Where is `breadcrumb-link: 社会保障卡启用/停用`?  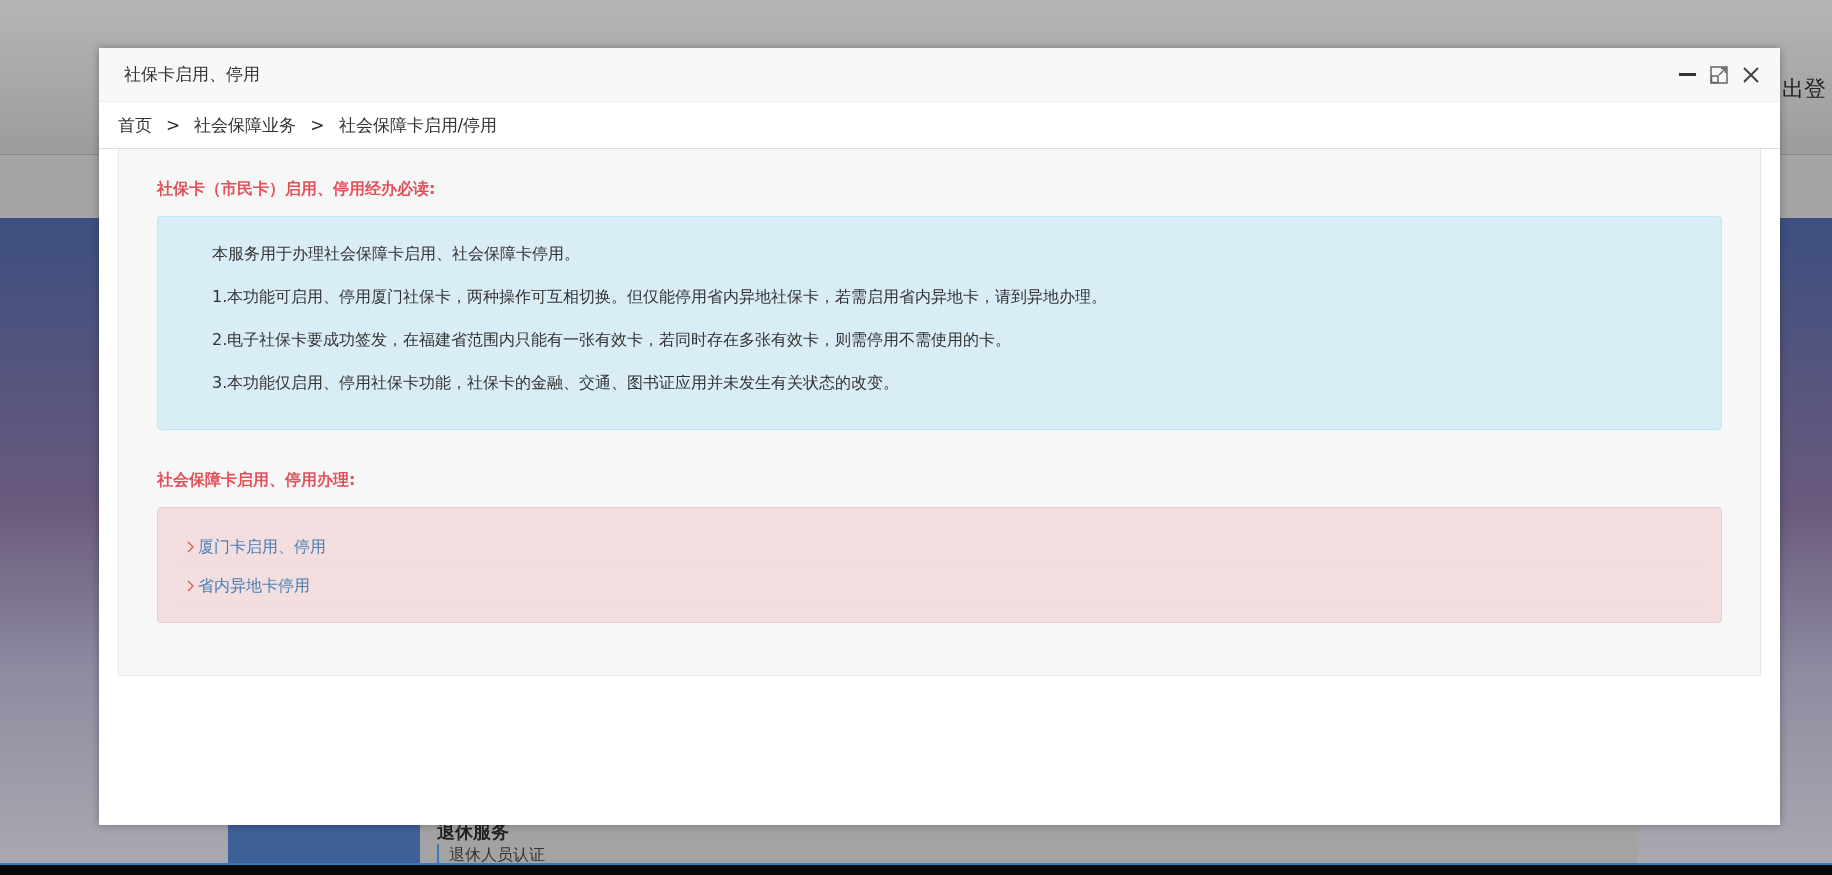
breadcrumb-link: 社会保障卡启用/停用 is located at coordinates (418, 125).